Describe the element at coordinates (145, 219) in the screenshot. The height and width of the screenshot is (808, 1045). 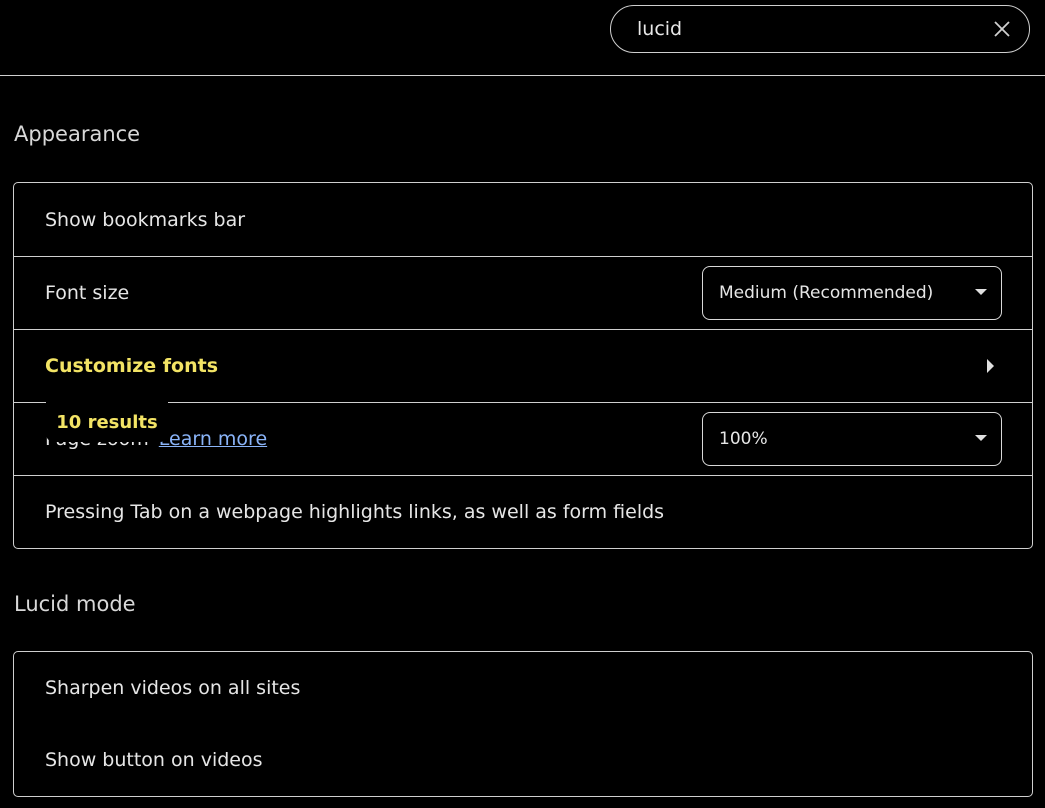
I see `show-bookmarks-bar-label: Show bookmarks bar` at that location.